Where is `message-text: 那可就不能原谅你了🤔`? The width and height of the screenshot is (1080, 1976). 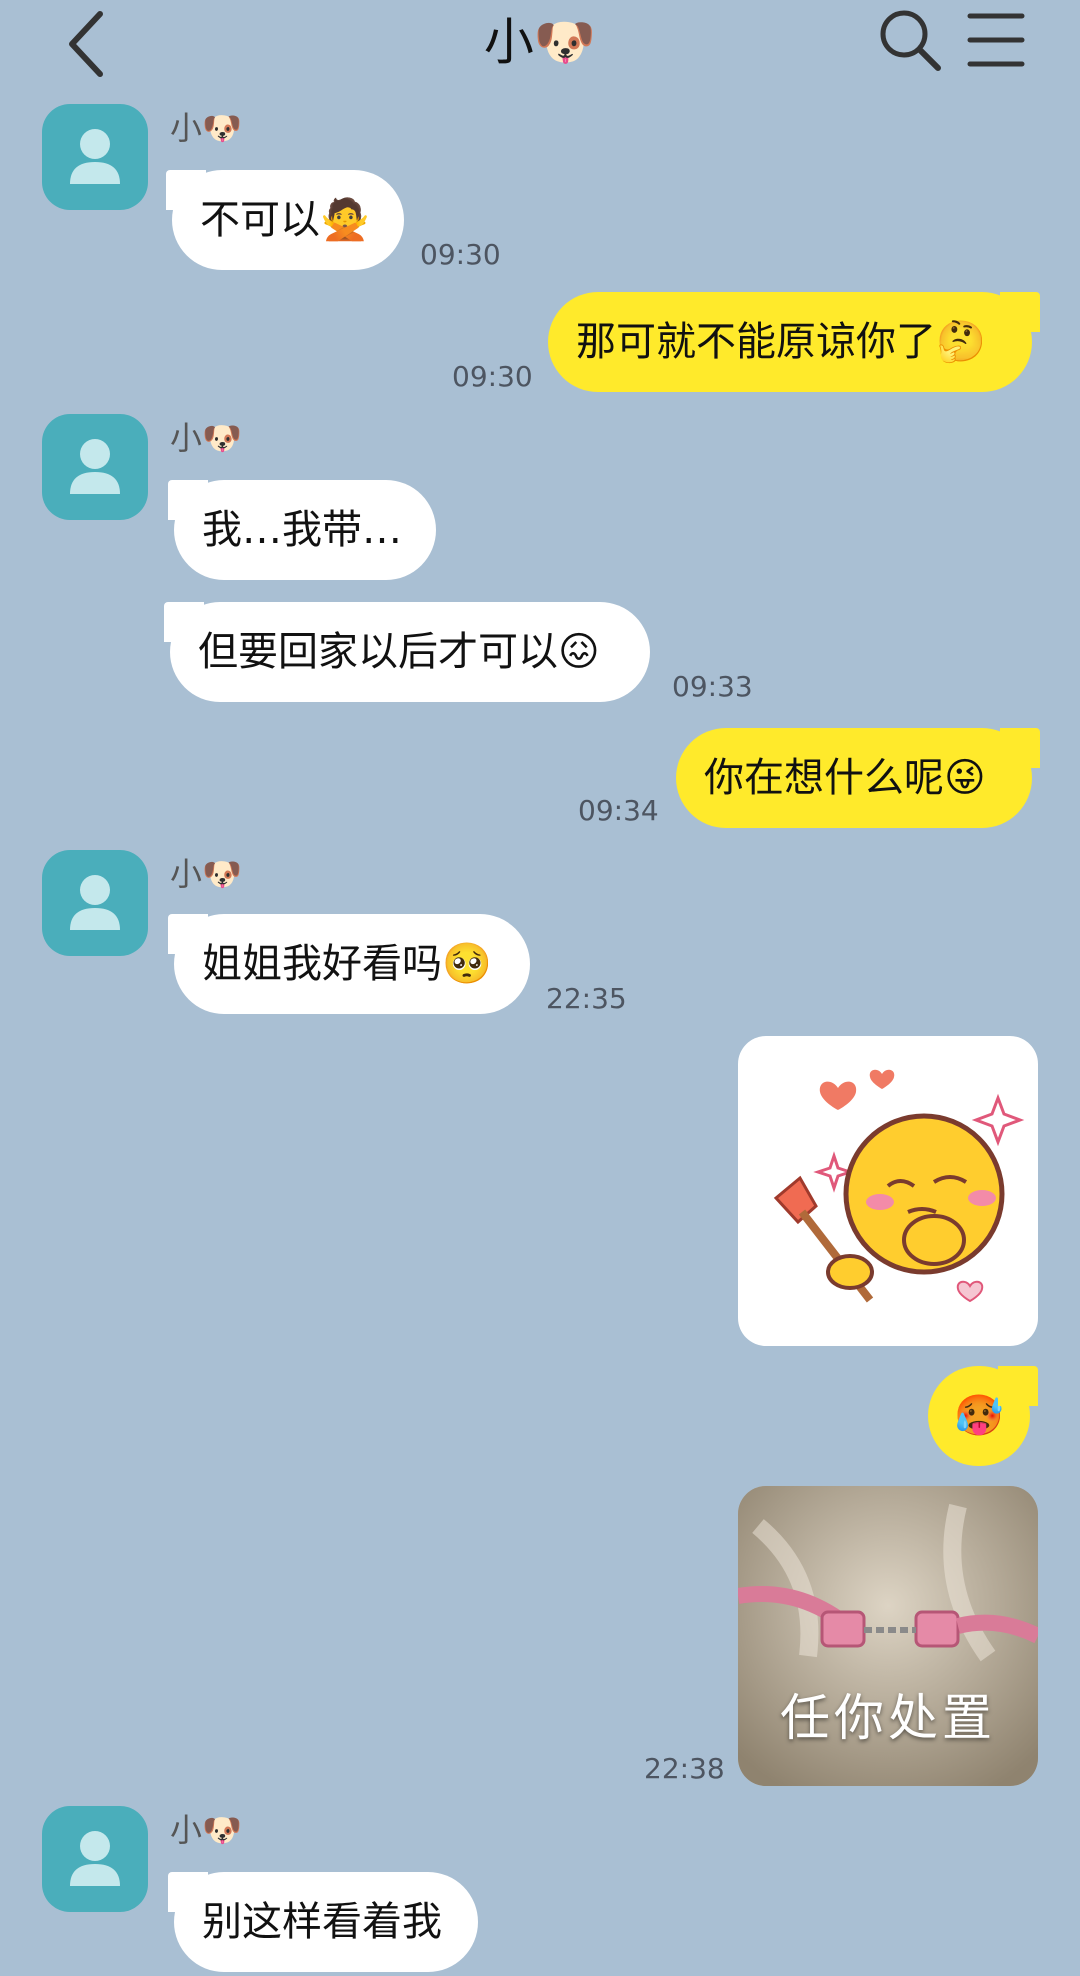
message-text: 那可就不能原谅你了🤔 is located at coordinates (781, 342).